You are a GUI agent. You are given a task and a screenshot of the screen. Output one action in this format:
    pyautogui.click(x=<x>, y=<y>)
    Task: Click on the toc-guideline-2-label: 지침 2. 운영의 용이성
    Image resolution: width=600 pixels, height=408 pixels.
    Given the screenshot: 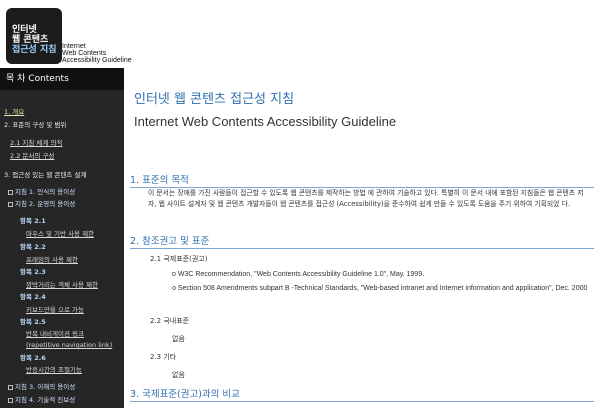 What is the action you would take?
    pyautogui.click(x=45, y=204)
    